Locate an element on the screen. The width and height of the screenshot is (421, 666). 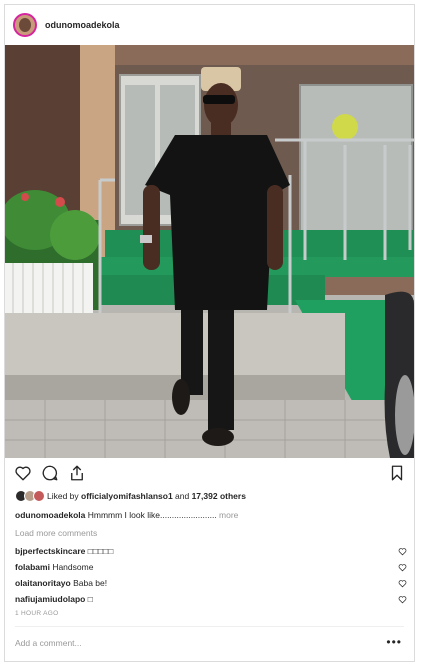
likes-count: 17,392 others is located at coordinates (219, 496).